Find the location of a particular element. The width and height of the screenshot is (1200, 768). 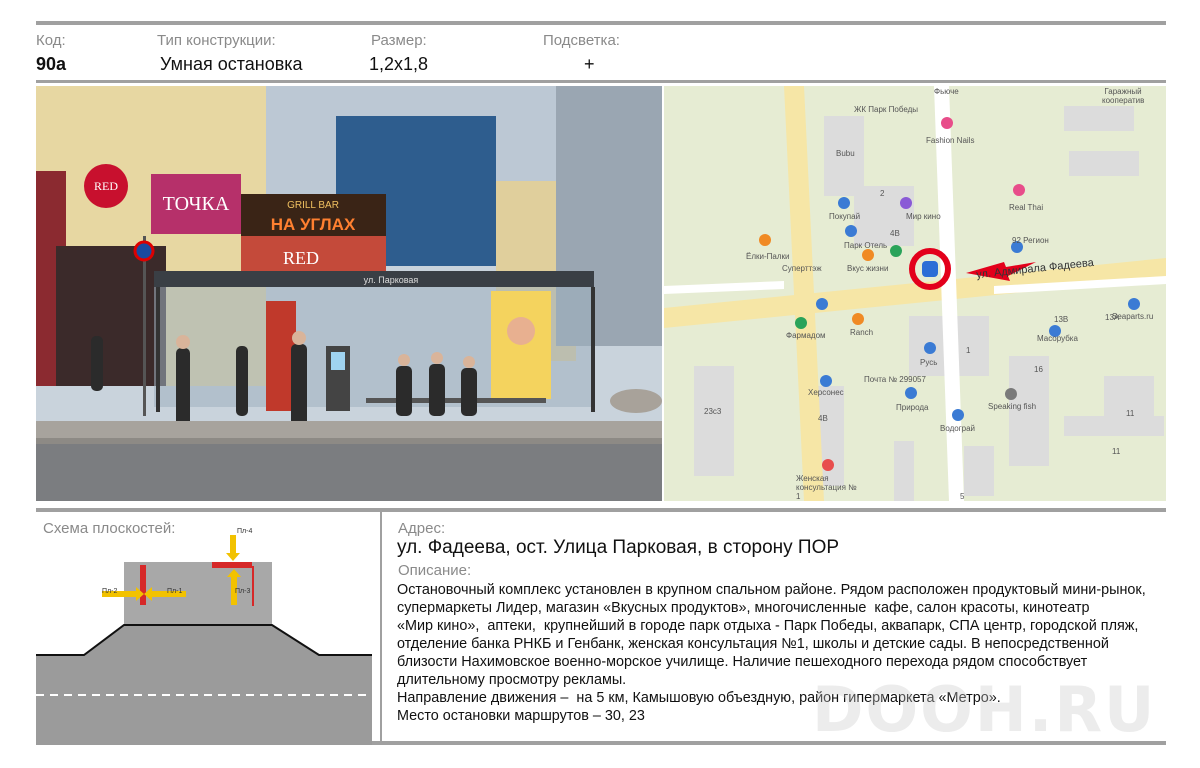

address-label: Адрес: is located at coordinates (422, 528).